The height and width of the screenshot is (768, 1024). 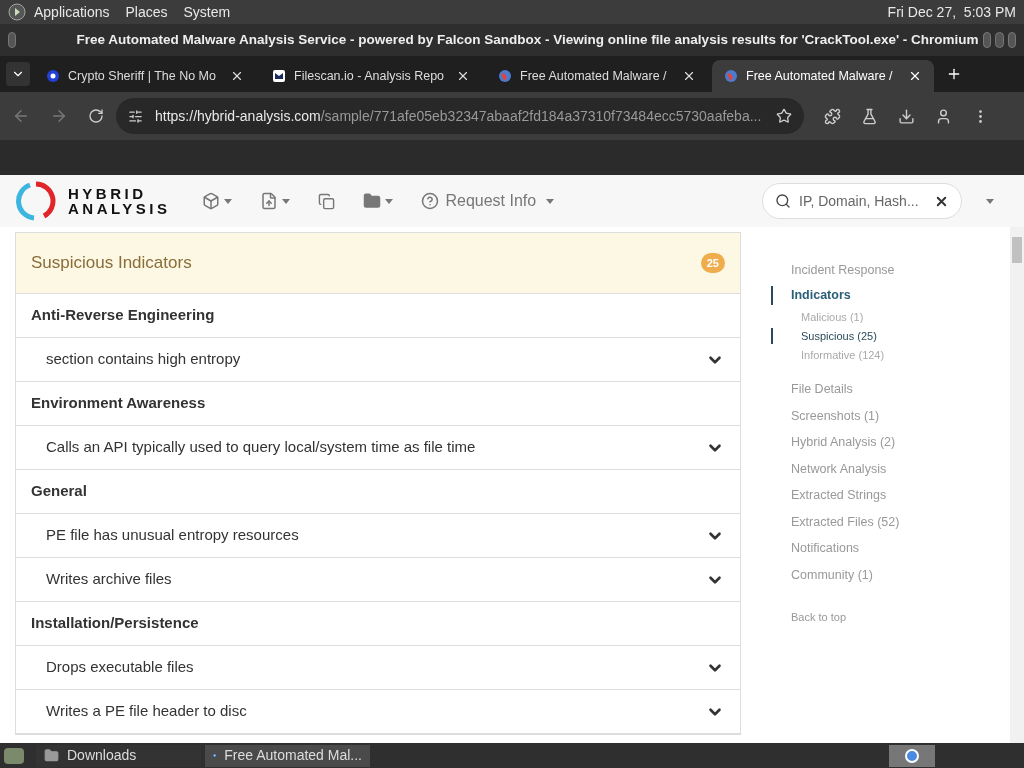 What do you see at coordinates (943, 116) in the screenshot?
I see `profile-icon` at bounding box center [943, 116].